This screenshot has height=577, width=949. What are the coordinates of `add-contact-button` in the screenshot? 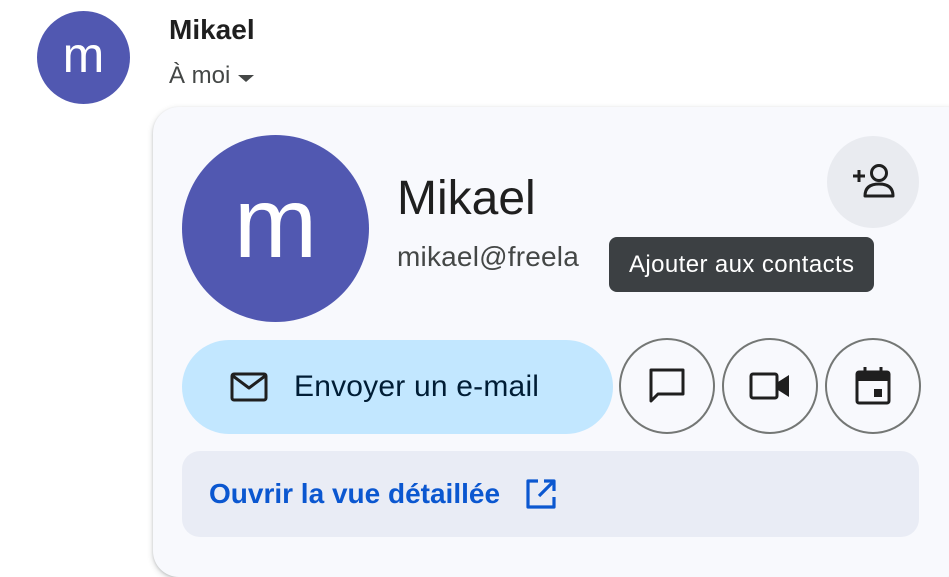 It's located at (873, 182).